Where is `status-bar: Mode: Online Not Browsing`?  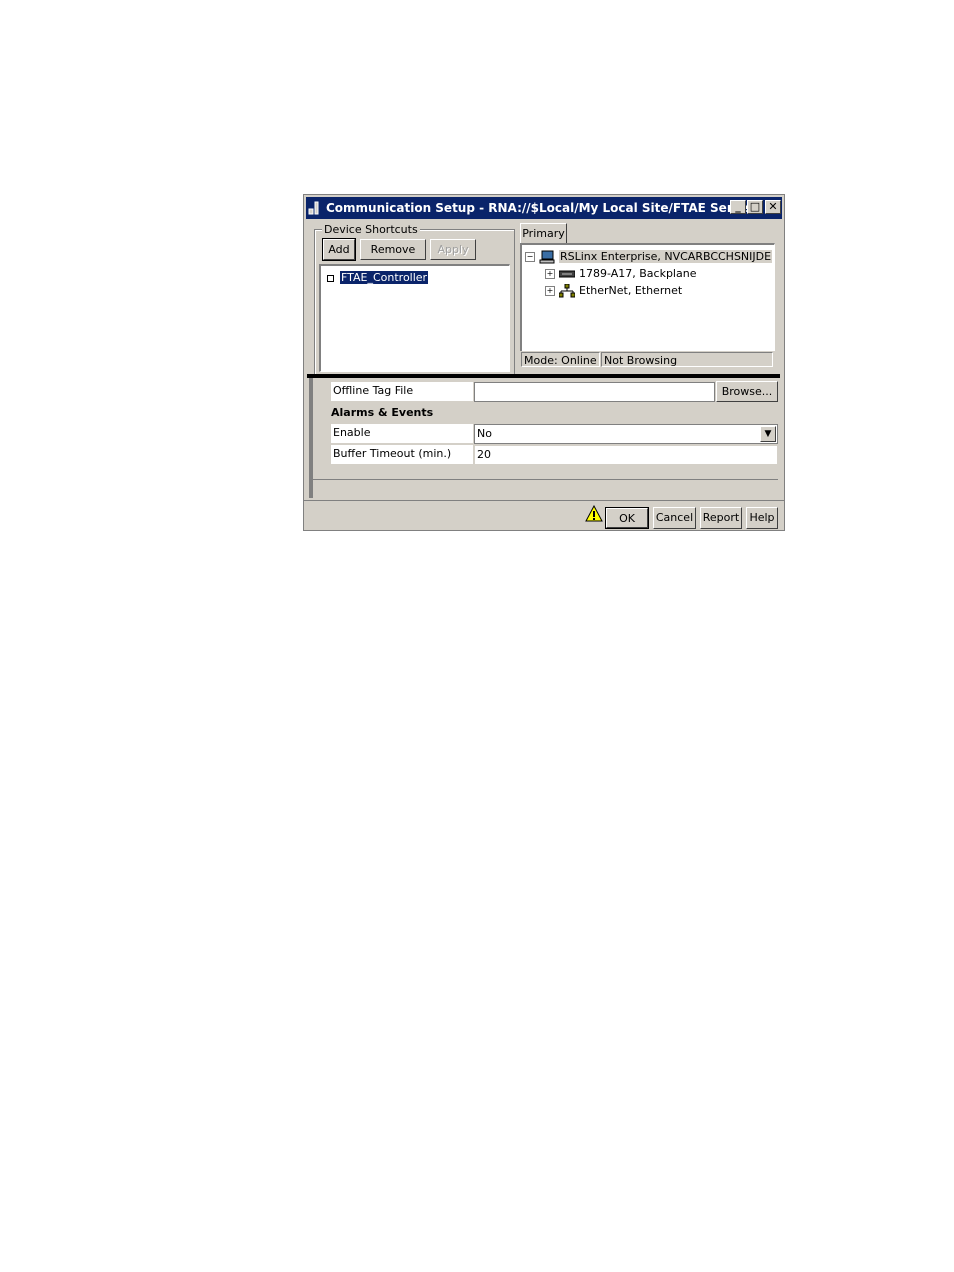 status-bar: Mode: Online Not Browsing is located at coordinates (647, 359).